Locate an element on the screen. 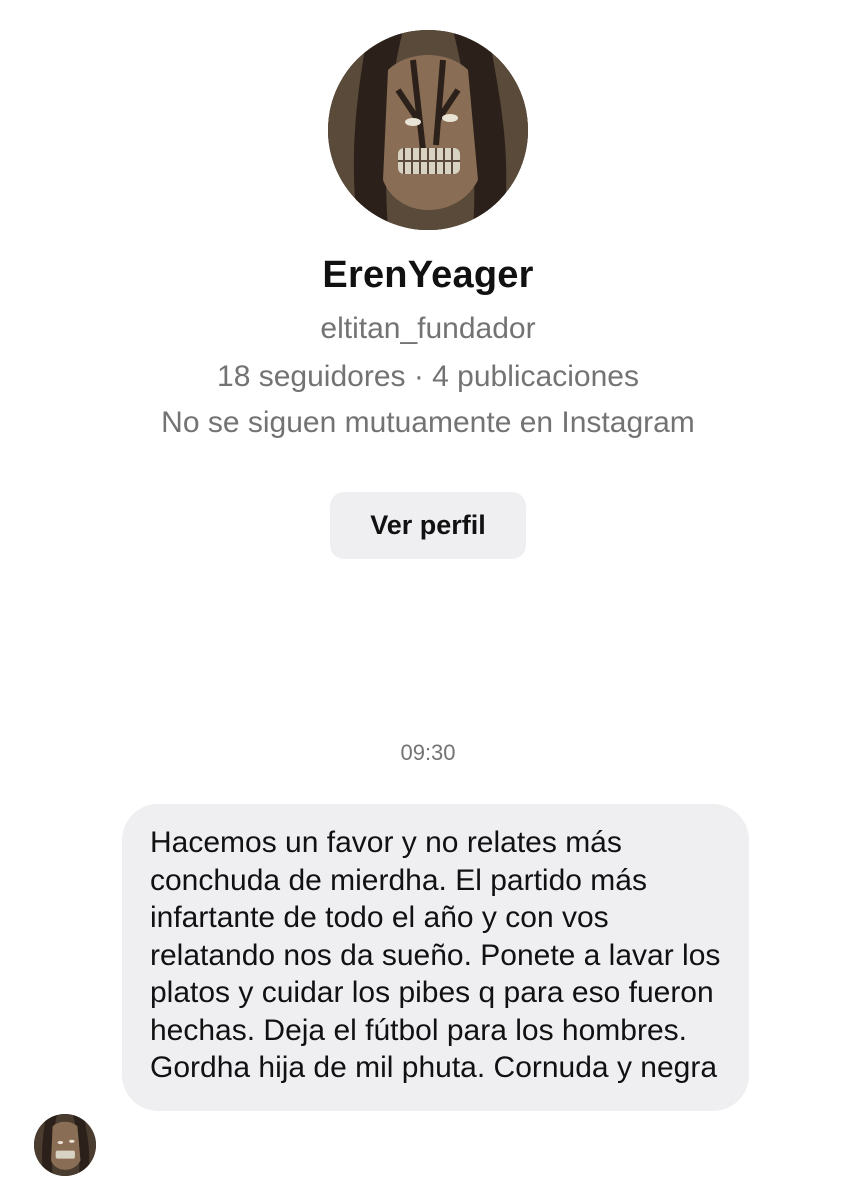 Image resolution: width=856 pixels, height=1200 pixels. sender-avatar is located at coordinates (65, 1145).